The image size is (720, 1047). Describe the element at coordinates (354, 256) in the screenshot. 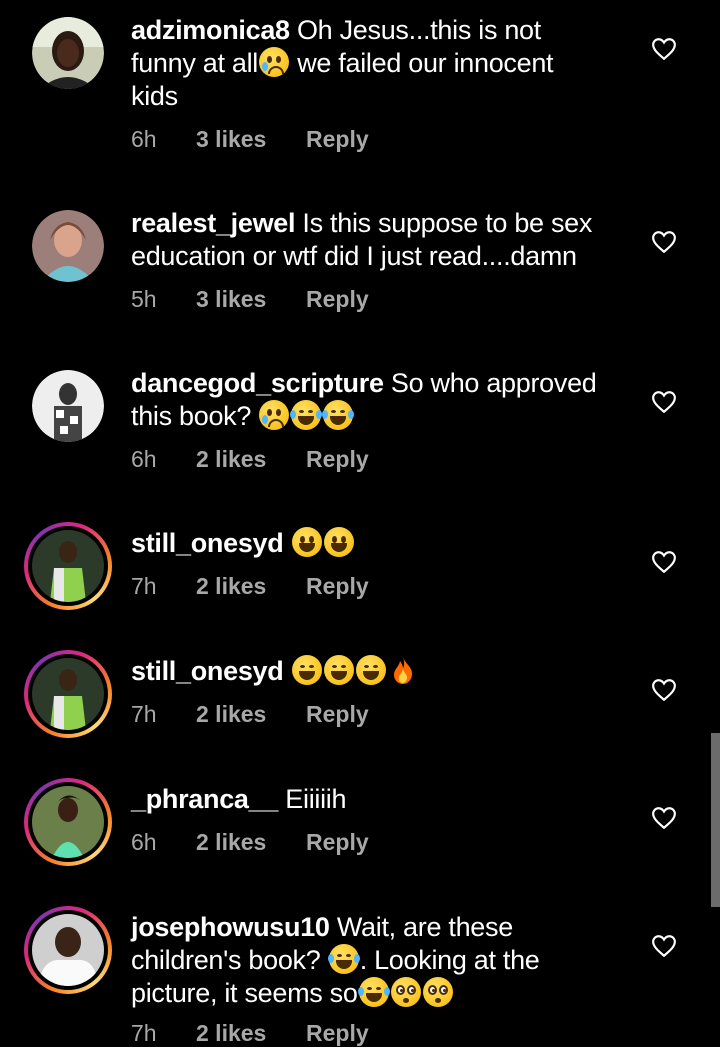

I see `comment-body: education or wtf did I just read....damn` at that location.